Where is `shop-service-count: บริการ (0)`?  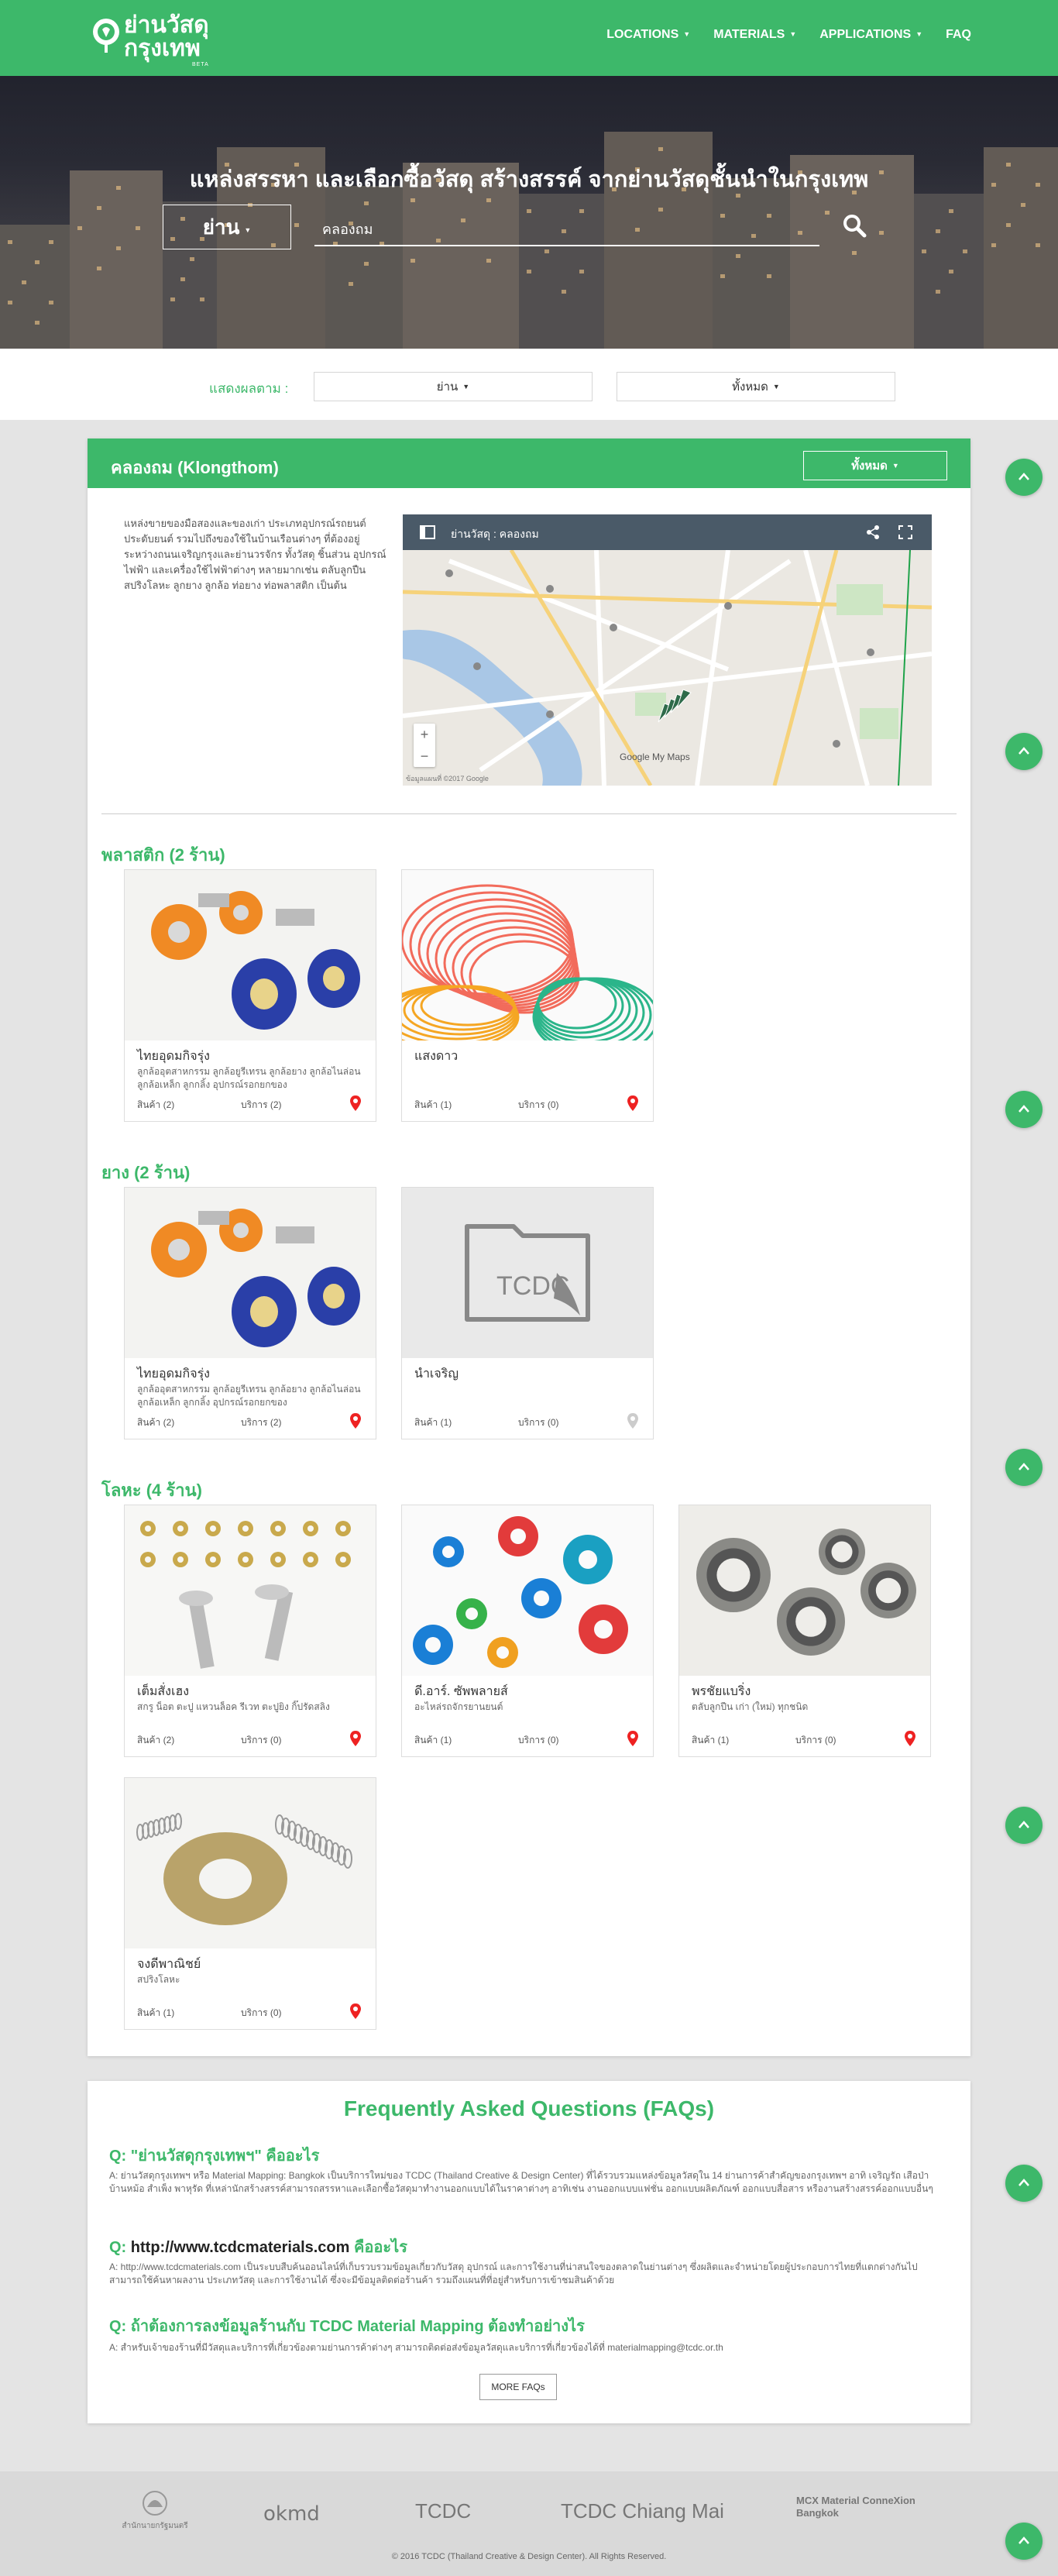
shop-service-count: บริการ (0) is located at coordinates (538, 1104).